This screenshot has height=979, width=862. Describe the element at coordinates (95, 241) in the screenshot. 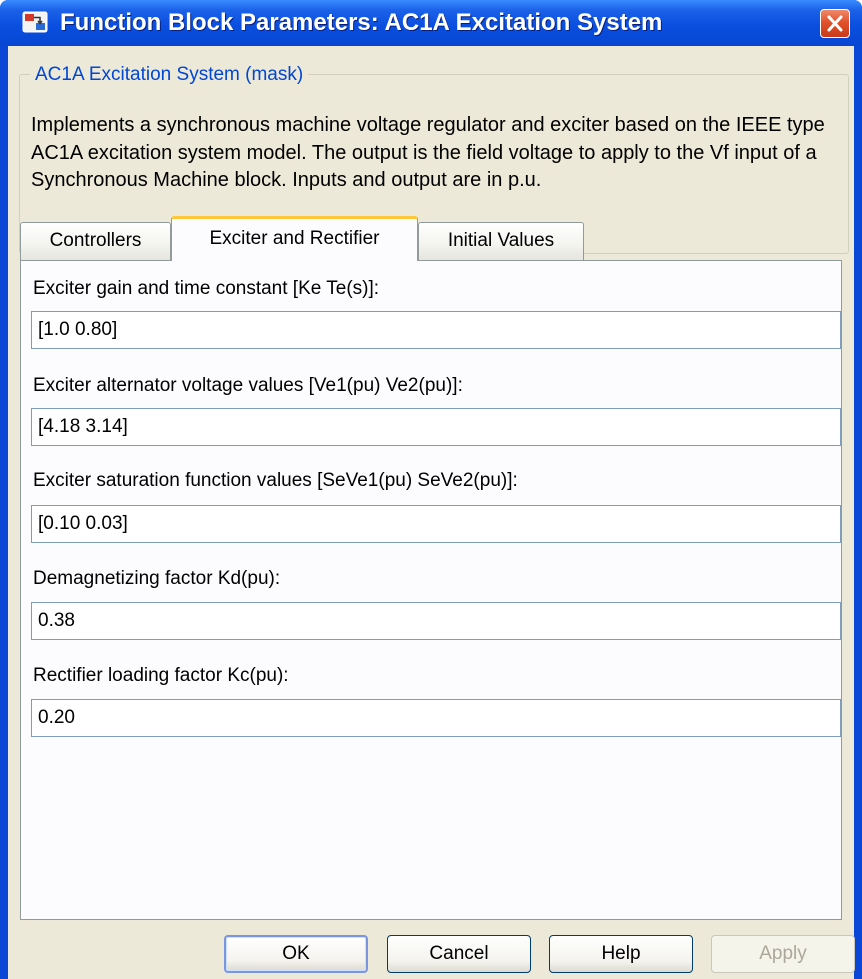

I see `tab-controllers: Controllers` at that location.